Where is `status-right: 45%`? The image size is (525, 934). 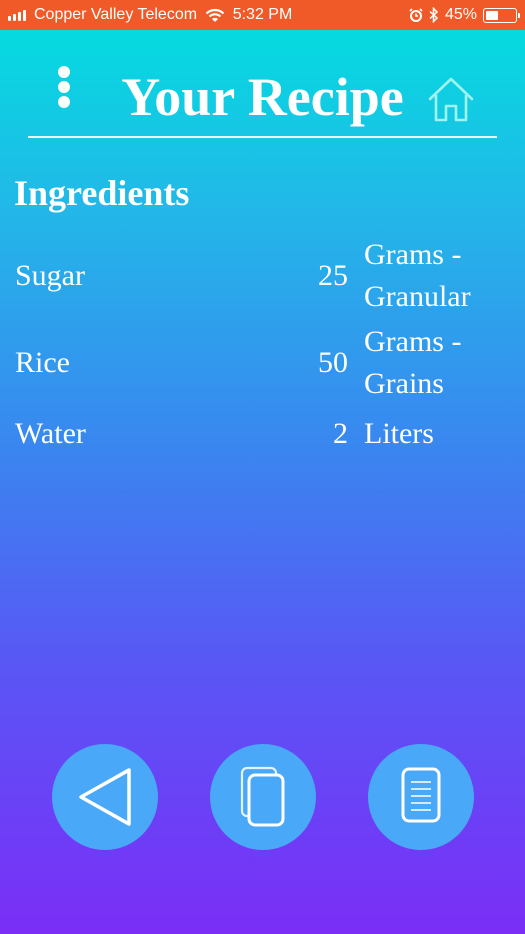
status-right: 45% is located at coordinates (461, 15).